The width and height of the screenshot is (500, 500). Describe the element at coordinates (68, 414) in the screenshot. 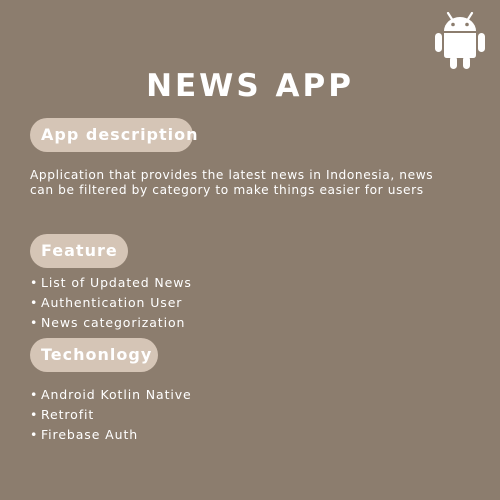

I see `technology-item-label: Retrofit` at that location.